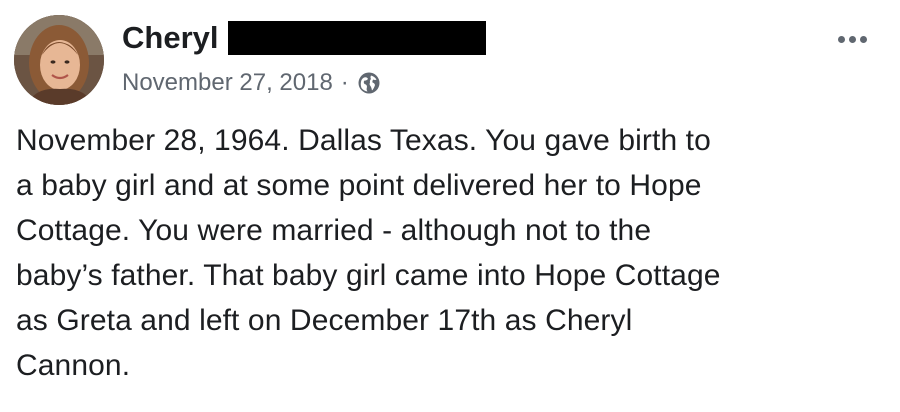 Image resolution: width=900 pixels, height=412 pixels. I want to click on post-meta: November 27, 2018 ·, so click(251, 83).